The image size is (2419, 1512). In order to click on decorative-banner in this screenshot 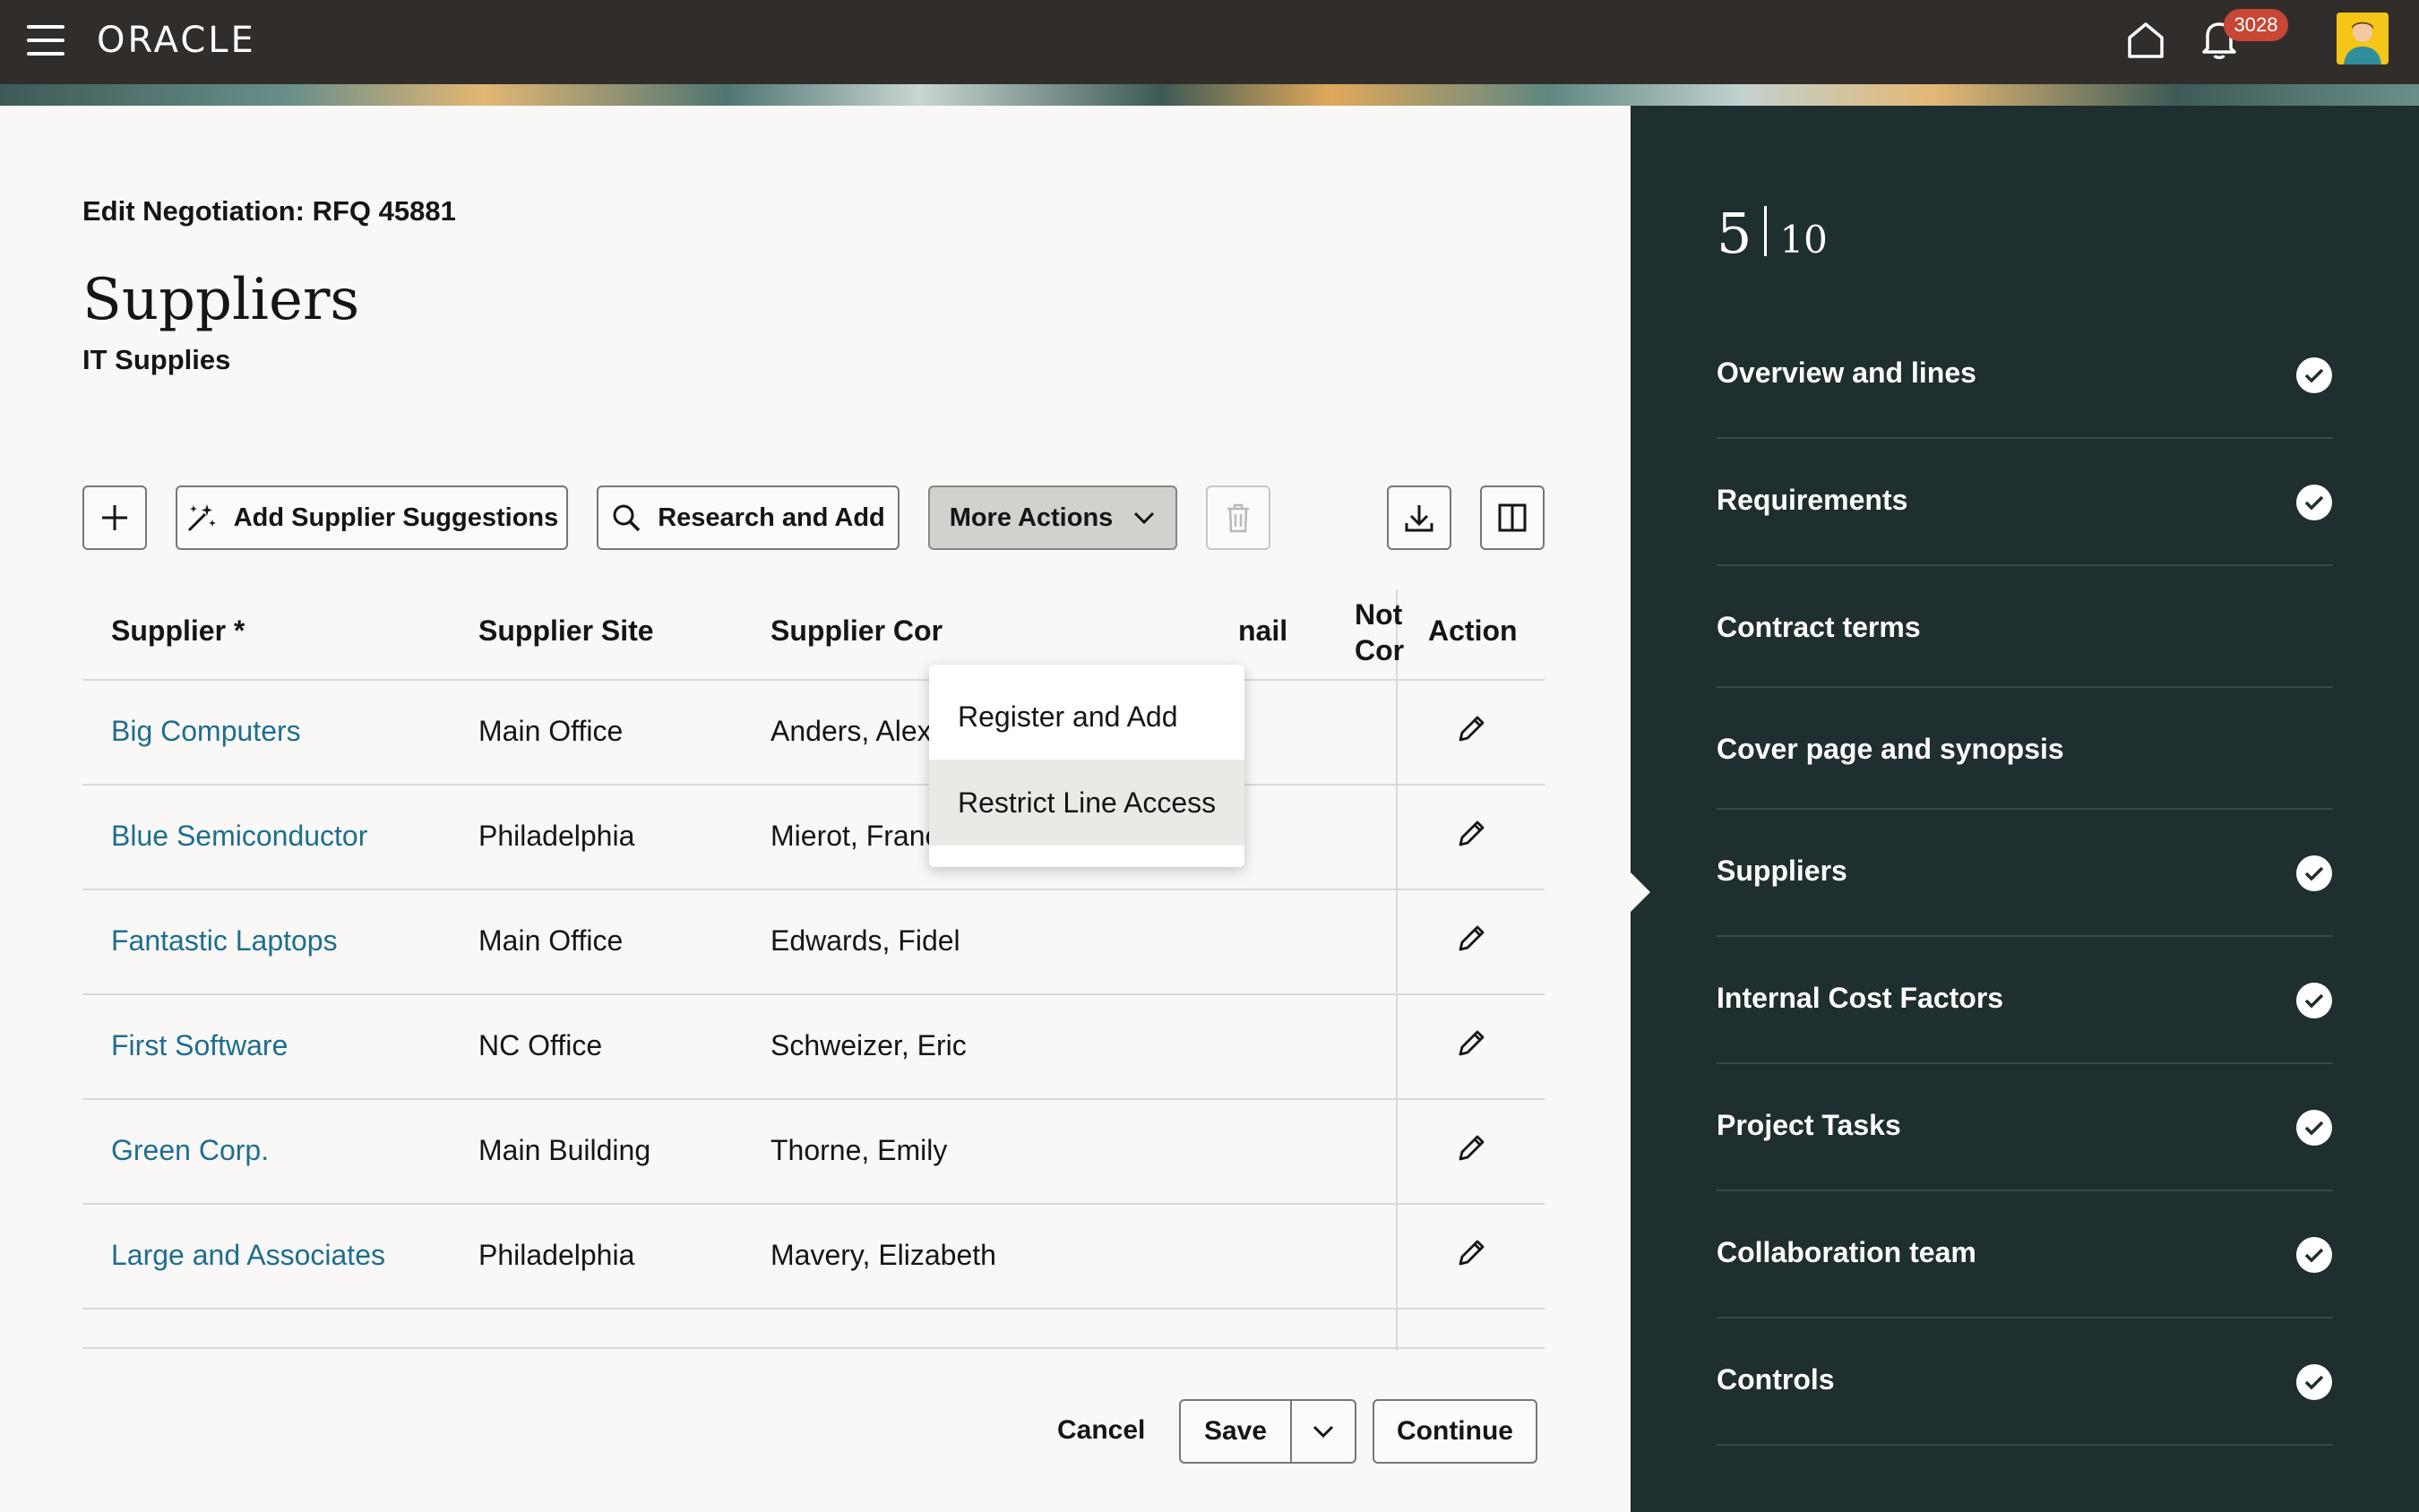, I will do `click(1209, 95)`.